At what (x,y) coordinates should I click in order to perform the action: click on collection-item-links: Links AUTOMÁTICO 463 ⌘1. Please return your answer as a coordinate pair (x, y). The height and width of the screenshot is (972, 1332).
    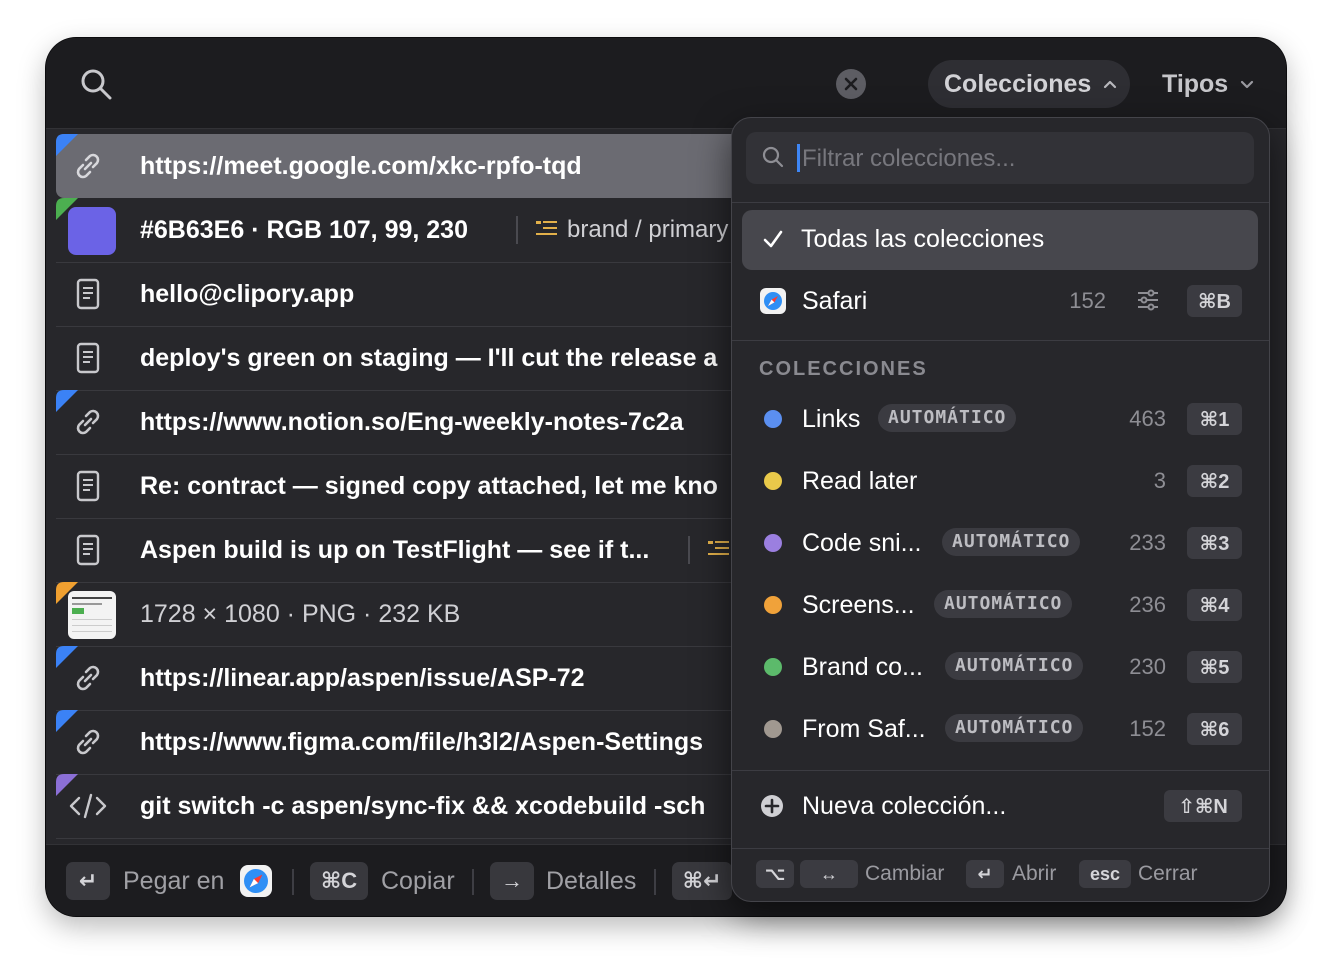
    Looking at the image, I should click on (1000, 419).